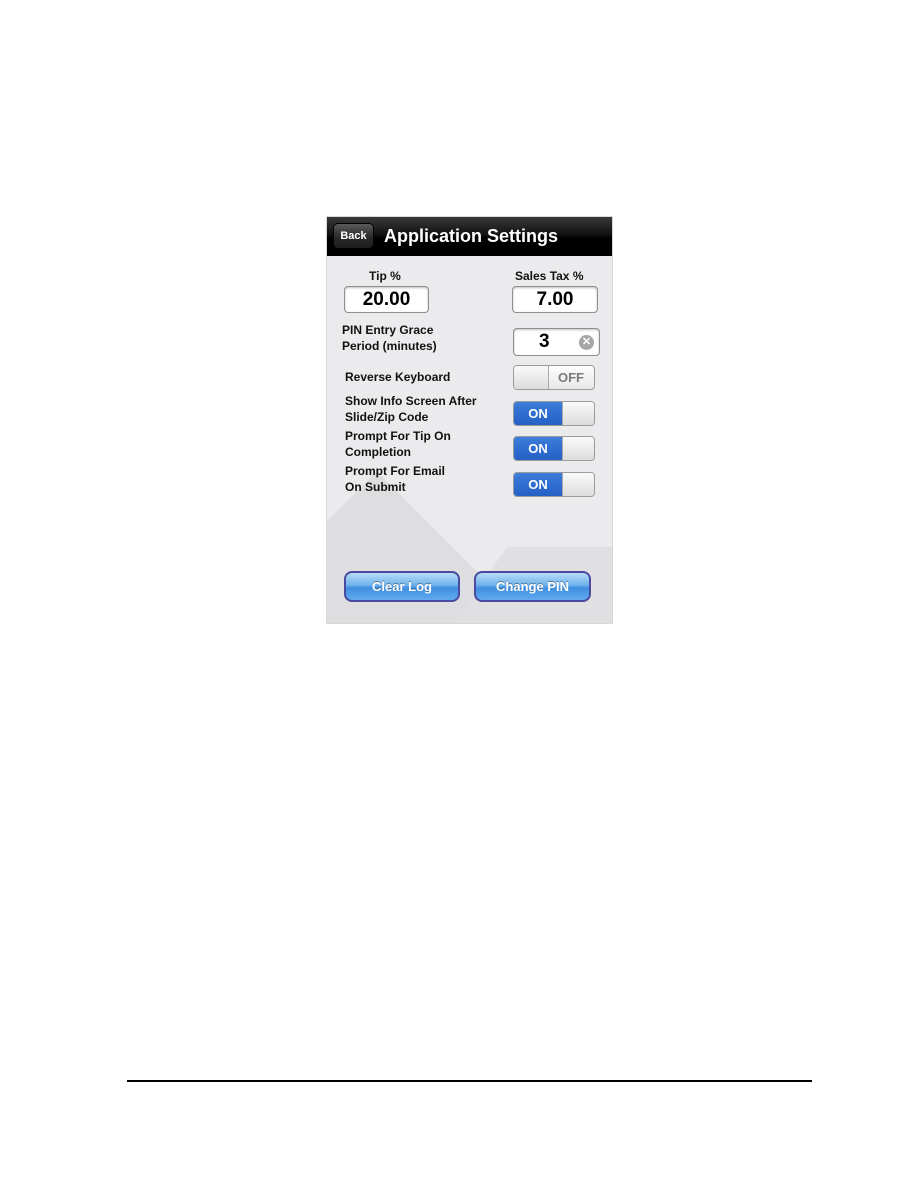 This screenshot has width=918, height=1188. I want to click on toggle-label: Reverse Keyboard, so click(398, 377).